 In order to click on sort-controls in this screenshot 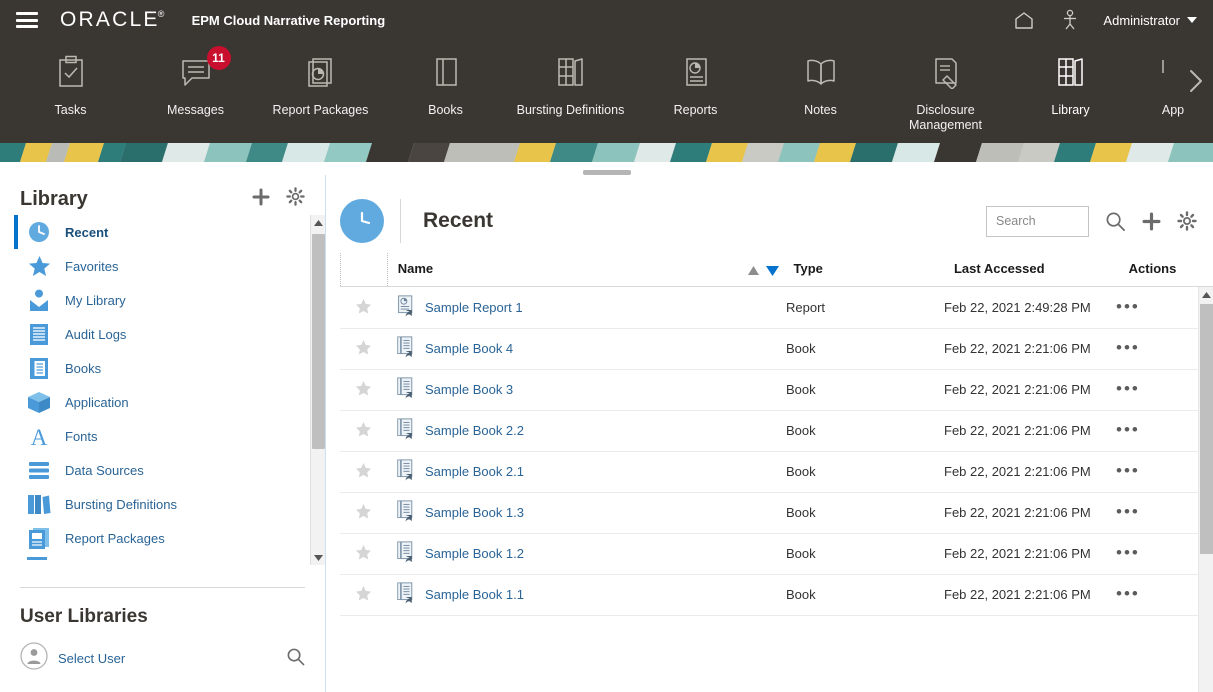, I will do `click(763, 270)`.